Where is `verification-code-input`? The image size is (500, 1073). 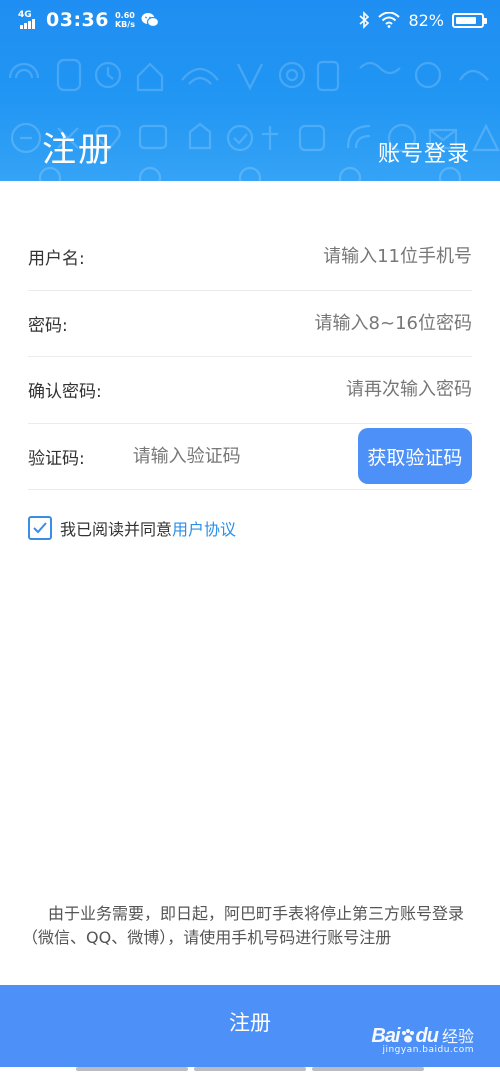 verification-code-input is located at coordinates (242, 456).